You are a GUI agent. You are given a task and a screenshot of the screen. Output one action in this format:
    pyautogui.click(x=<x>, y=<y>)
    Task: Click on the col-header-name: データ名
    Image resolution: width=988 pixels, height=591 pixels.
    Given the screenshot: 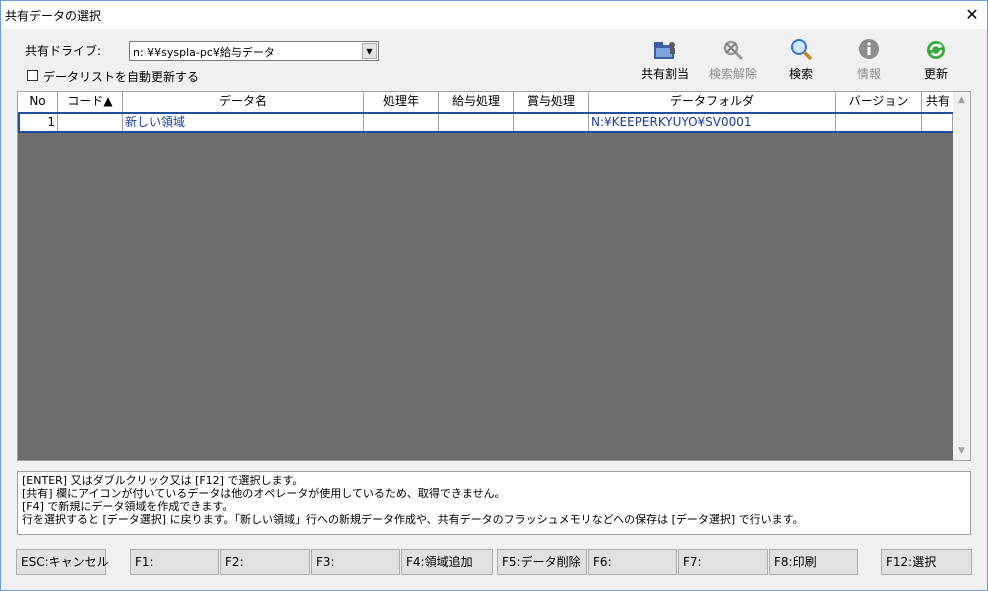 What is the action you would take?
    pyautogui.click(x=243, y=102)
    